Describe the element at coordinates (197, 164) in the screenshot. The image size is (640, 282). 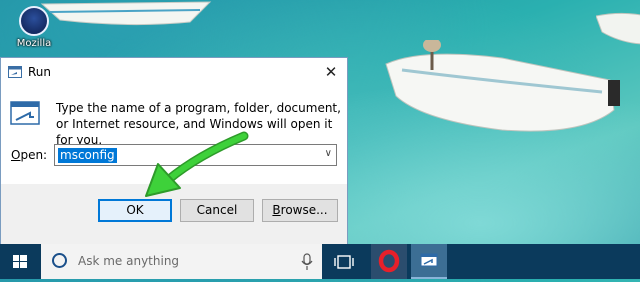
I see `annotation-arrow-icon` at that location.